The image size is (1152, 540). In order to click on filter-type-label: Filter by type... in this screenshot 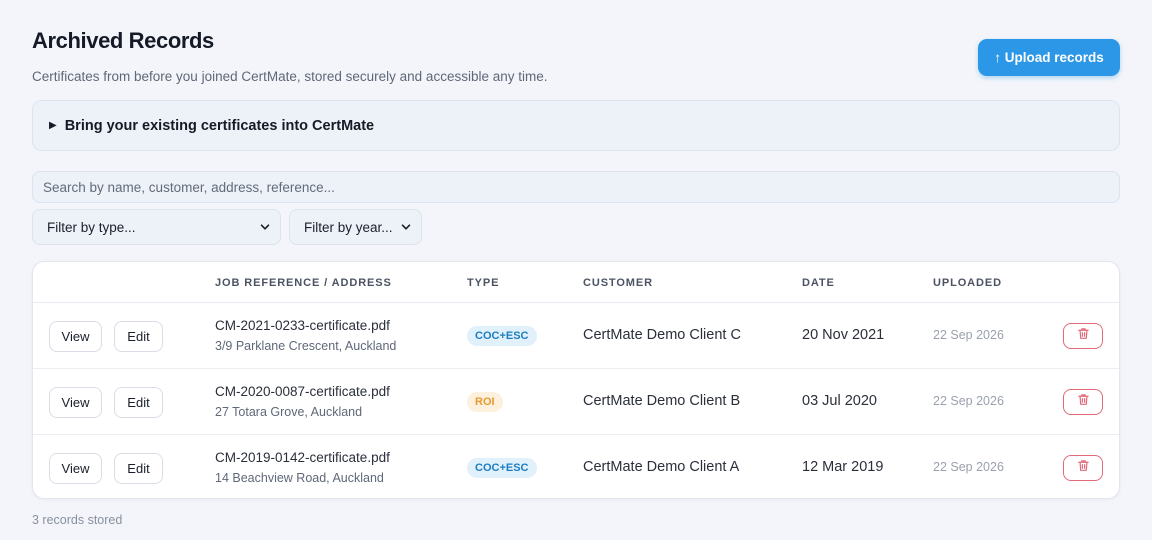, I will do `click(91, 227)`.